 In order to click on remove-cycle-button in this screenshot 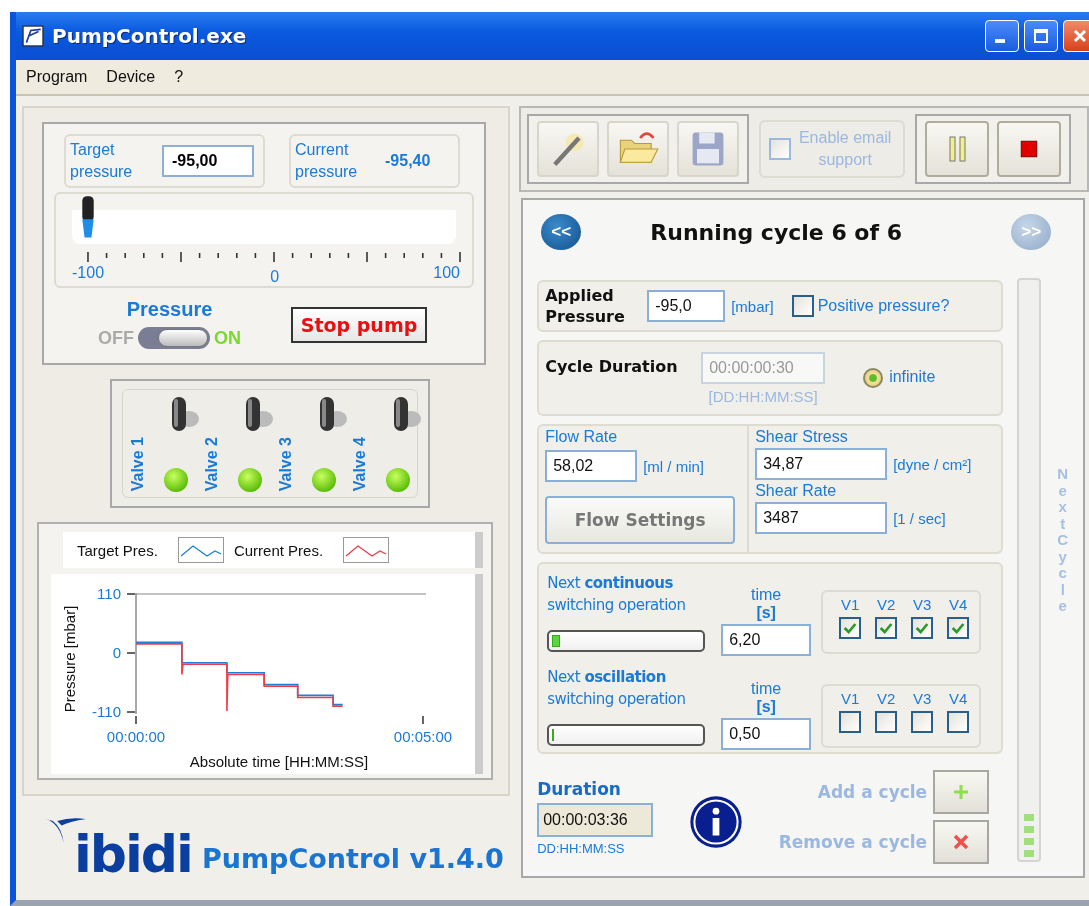, I will do `click(961, 842)`.